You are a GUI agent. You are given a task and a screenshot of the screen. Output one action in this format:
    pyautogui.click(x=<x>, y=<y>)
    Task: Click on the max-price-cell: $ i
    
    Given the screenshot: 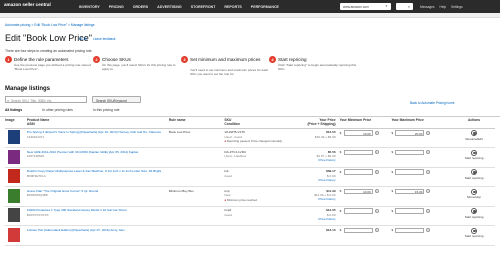 What is the action you would take?
    pyautogui.click(x=422, y=177)
    